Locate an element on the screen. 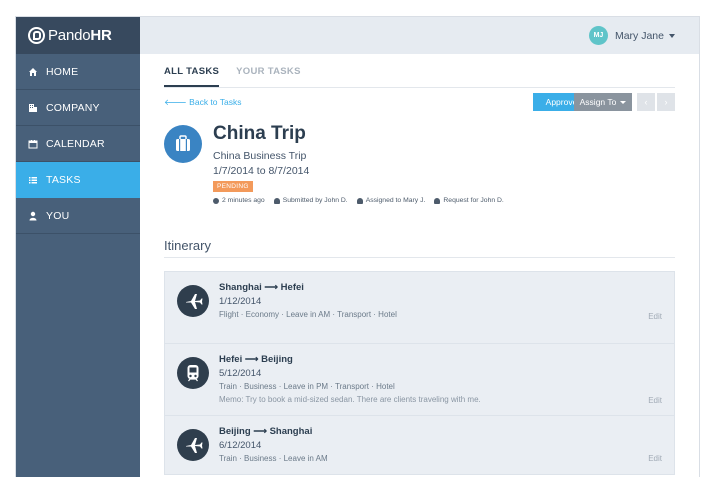 This screenshot has width=720, height=477. leg-to: Beijing is located at coordinates (277, 359).